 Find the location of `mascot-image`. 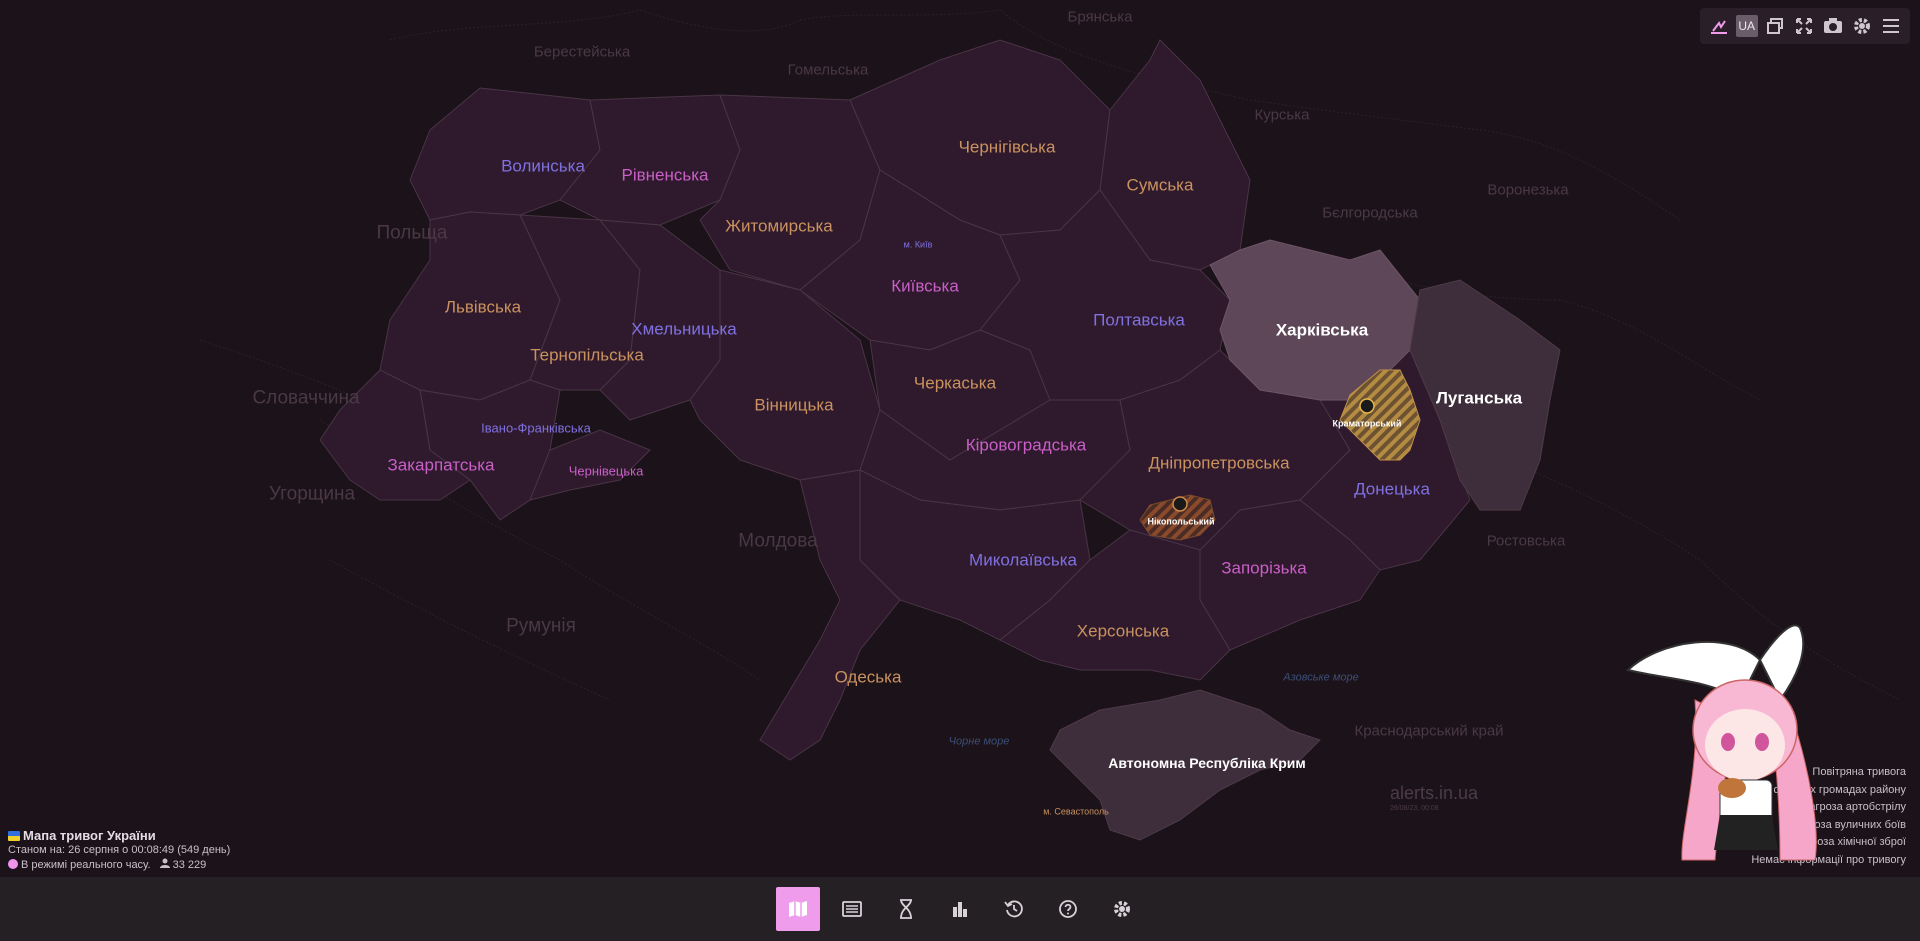

mascot-image is located at coordinates (1740, 747).